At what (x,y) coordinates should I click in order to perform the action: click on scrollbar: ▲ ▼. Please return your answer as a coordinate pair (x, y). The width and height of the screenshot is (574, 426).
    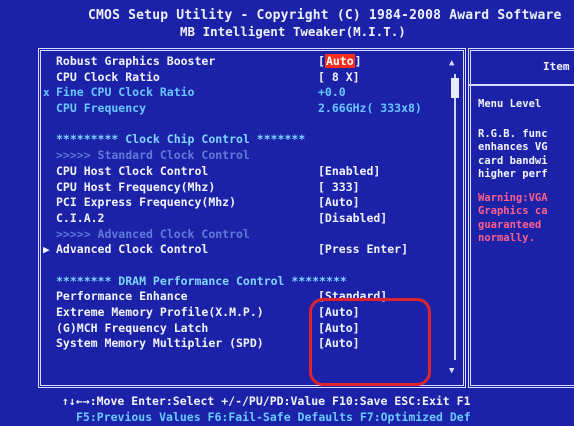
    Looking at the image, I should click on (455, 217).